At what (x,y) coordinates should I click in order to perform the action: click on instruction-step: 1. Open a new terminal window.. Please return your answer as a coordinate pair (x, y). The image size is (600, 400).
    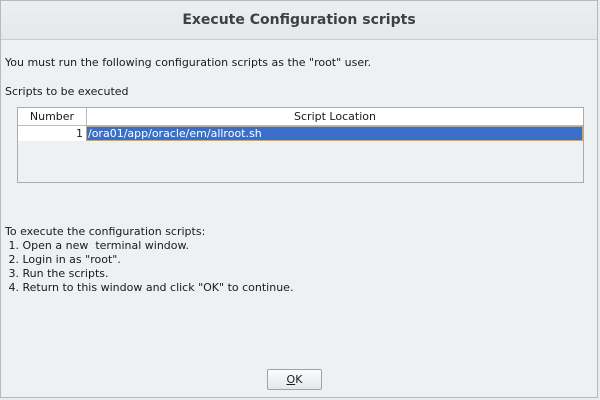
    Looking at the image, I should click on (97, 245).